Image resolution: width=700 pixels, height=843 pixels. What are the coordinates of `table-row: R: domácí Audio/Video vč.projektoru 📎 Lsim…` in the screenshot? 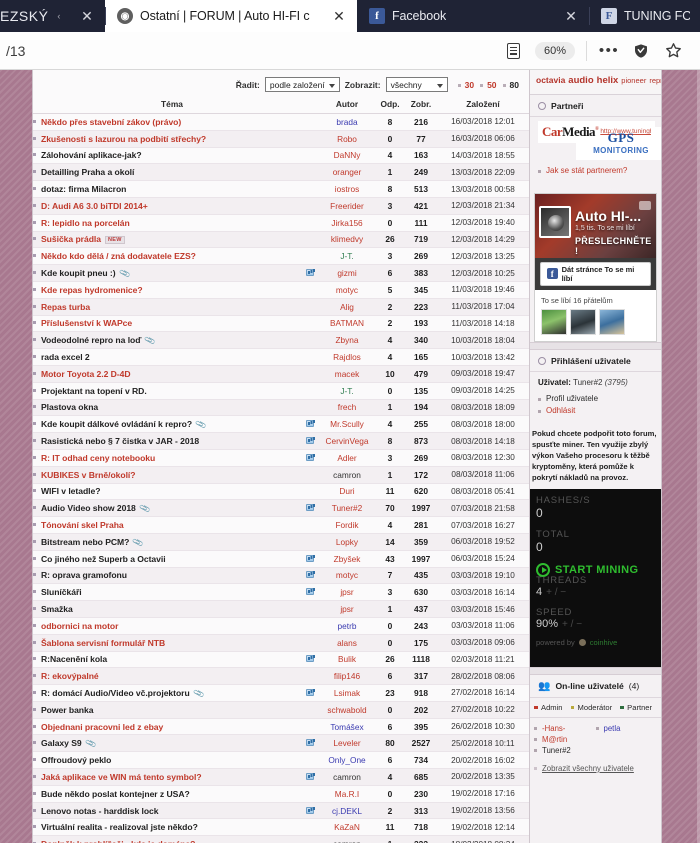 It's located at (281, 693).